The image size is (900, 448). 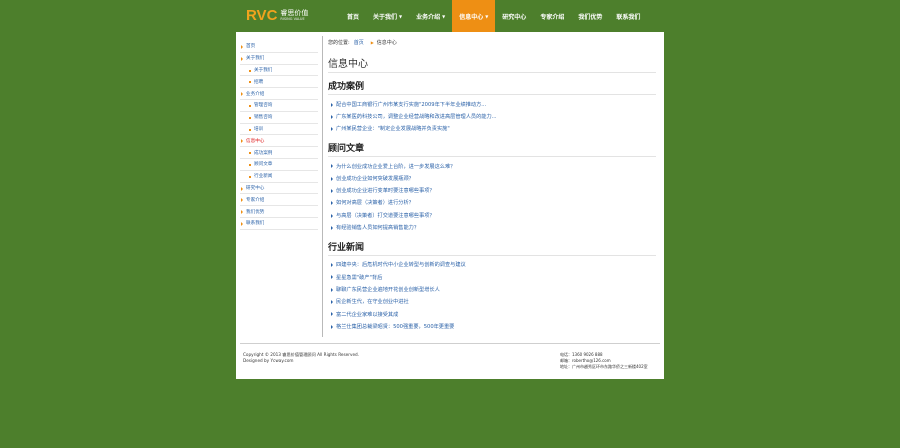 I want to click on sidebar-item-15: 联系我们, so click(x=279, y=224).